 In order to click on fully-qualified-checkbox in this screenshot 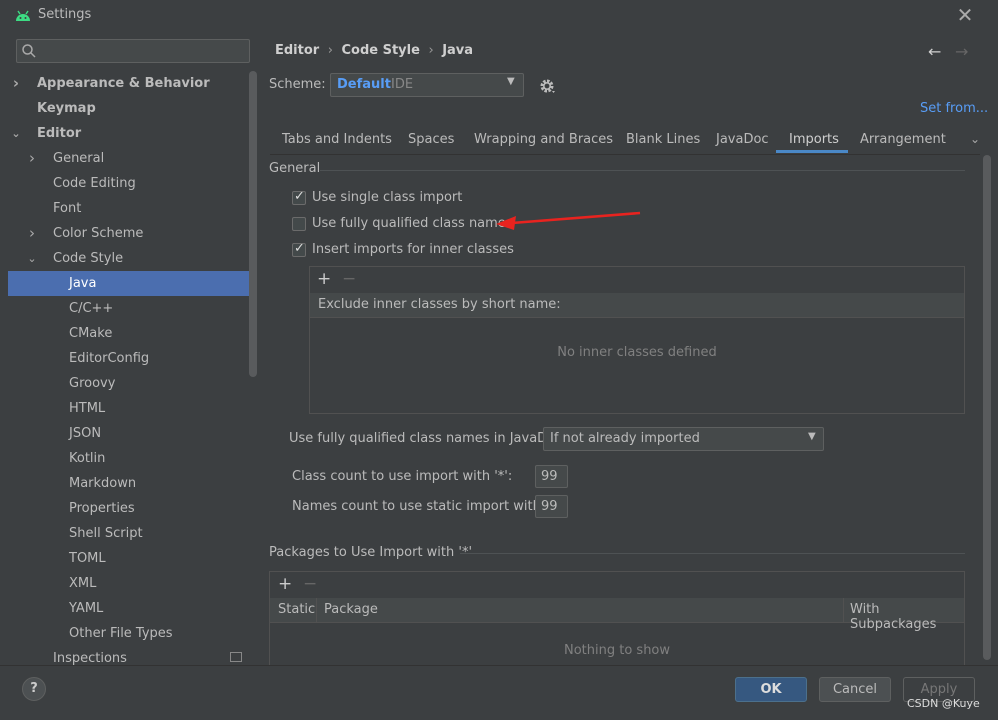, I will do `click(299, 224)`.